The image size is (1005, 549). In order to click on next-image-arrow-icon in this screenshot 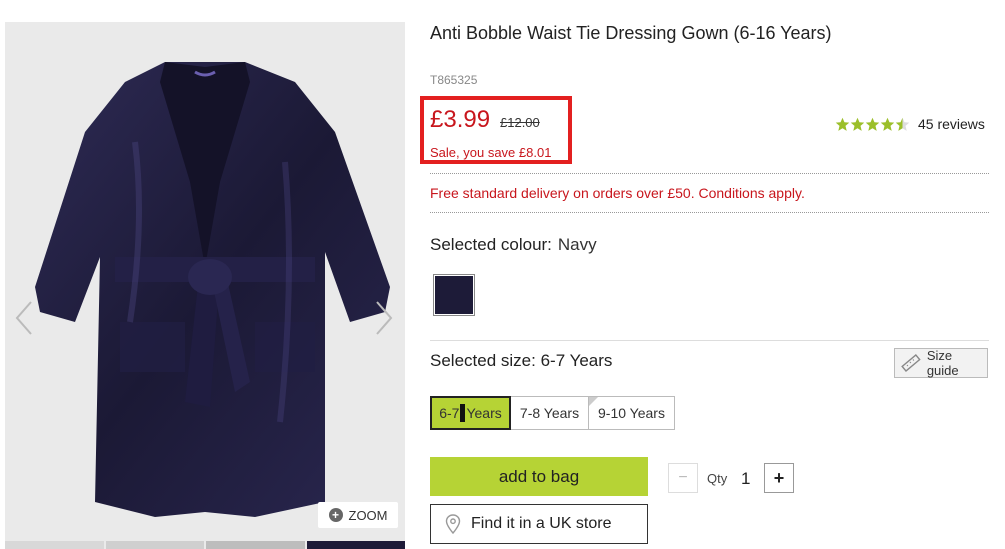, I will do `click(384, 318)`.